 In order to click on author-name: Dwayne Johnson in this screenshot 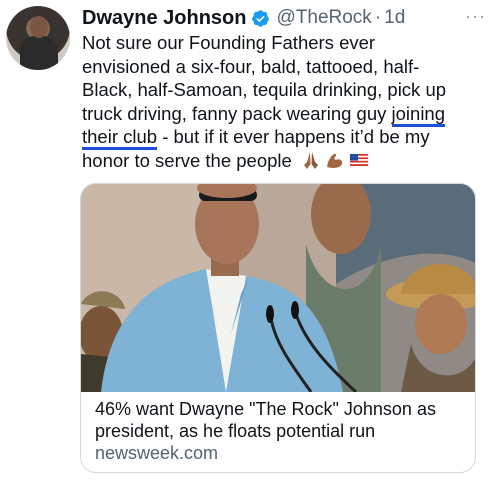, I will do `click(164, 18)`.